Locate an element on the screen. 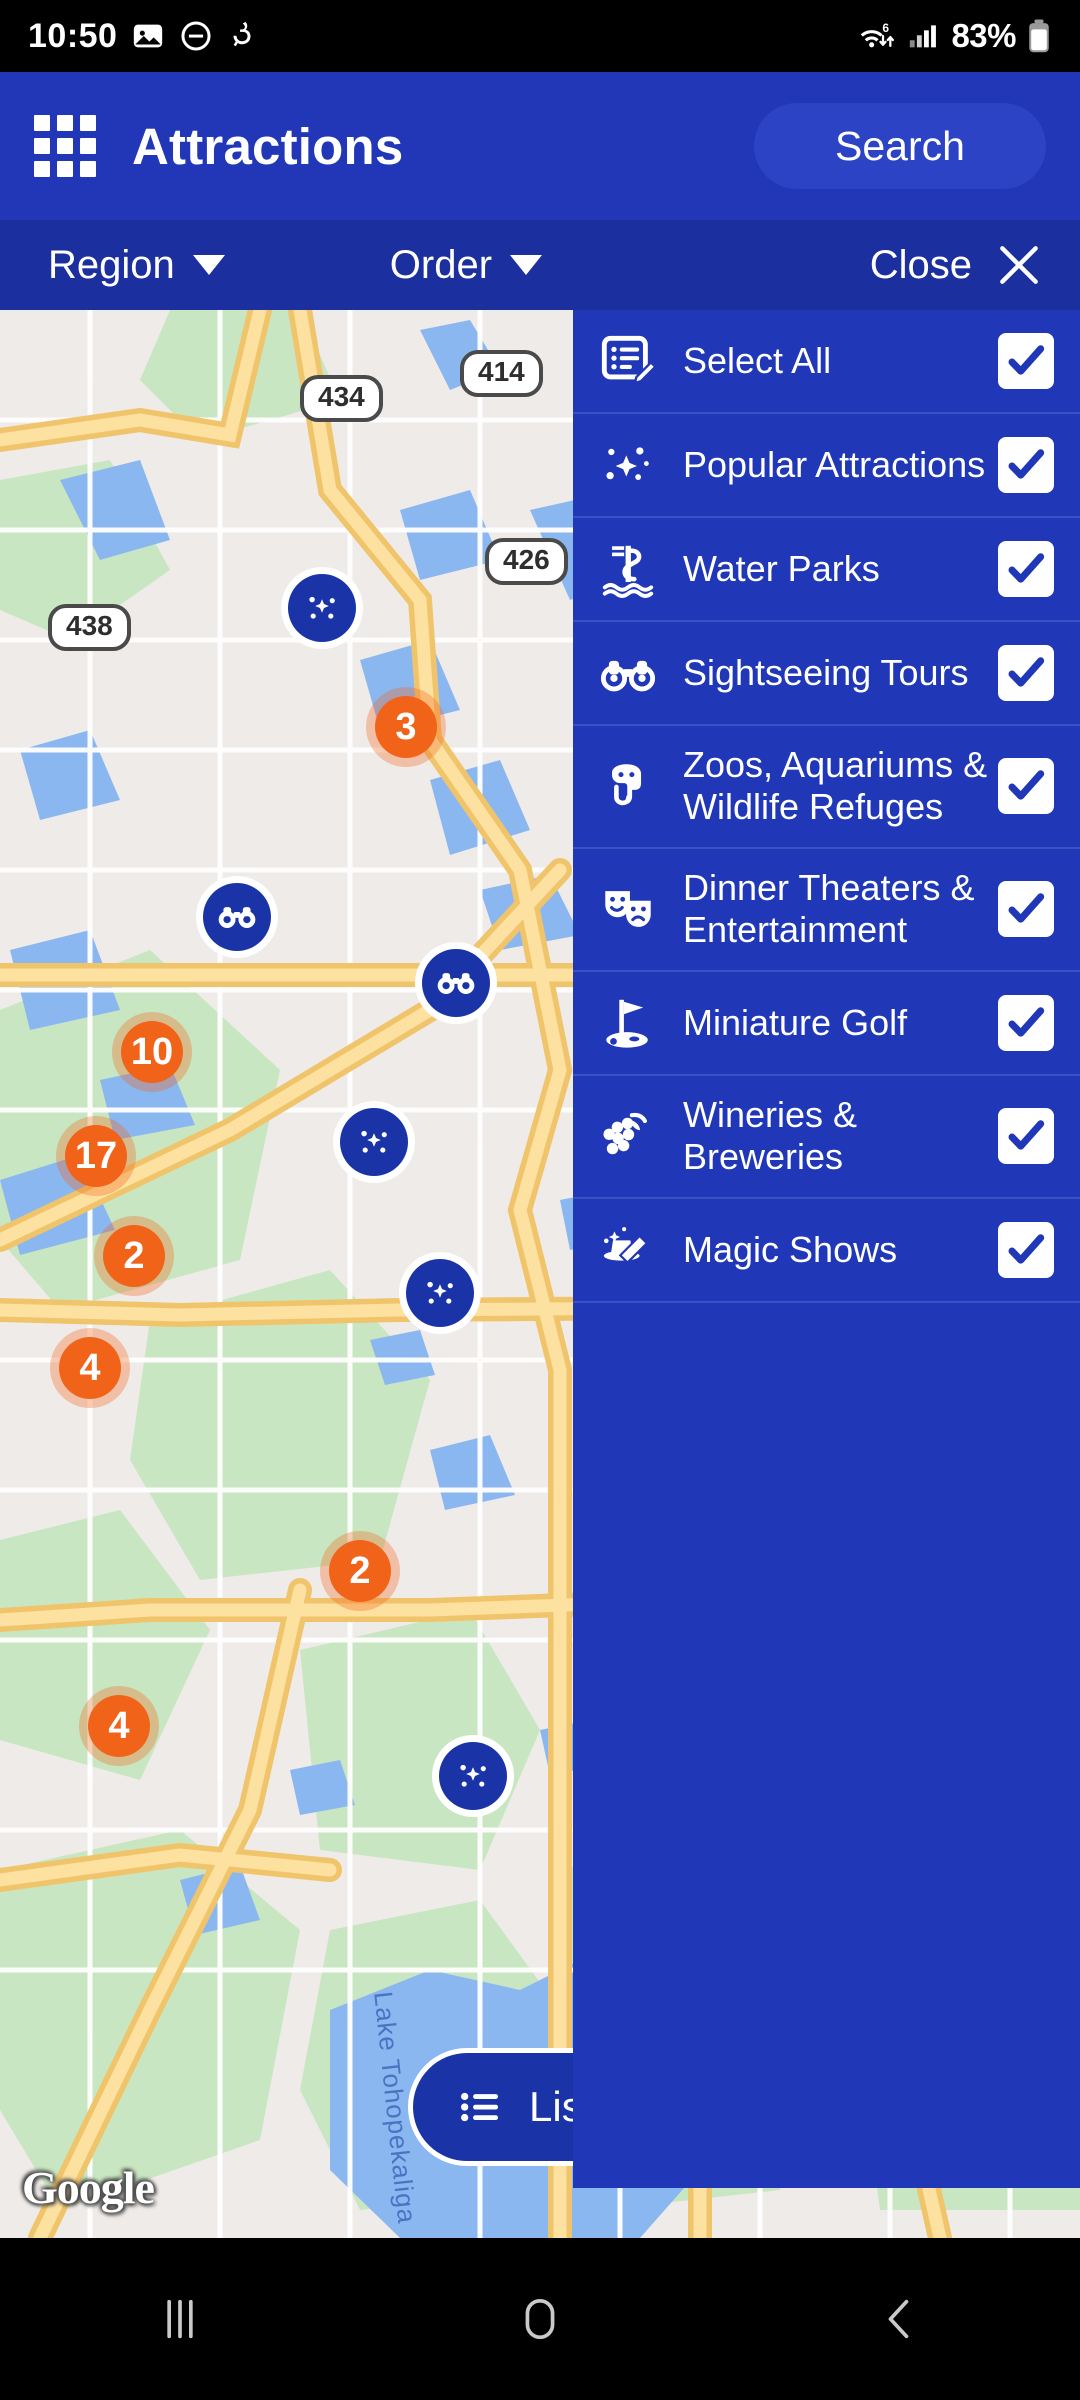 Image resolution: width=1080 pixels, height=2400 pixels. bixby-routines-icon is located at coordinates (242, 34).